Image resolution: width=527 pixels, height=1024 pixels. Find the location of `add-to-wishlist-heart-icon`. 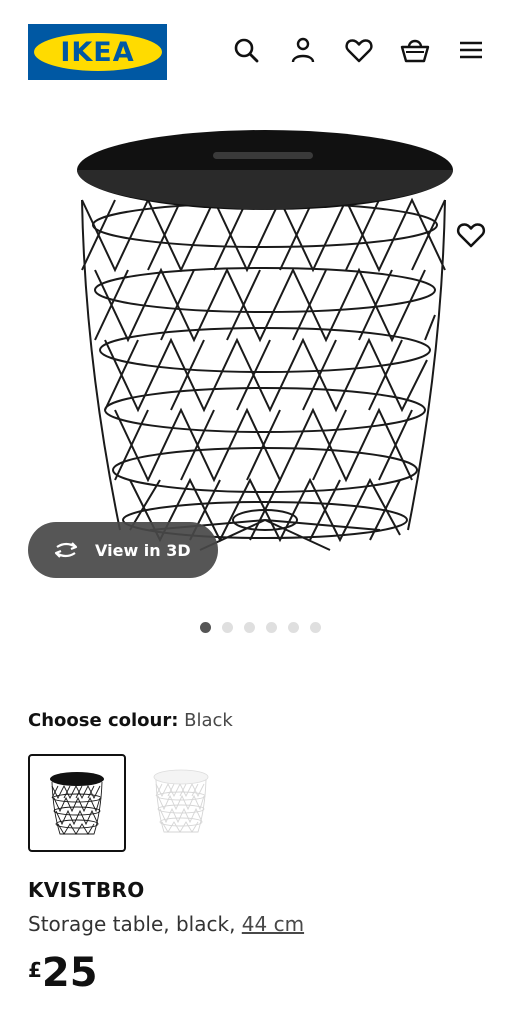

add-to-wishlist-heart-icon is located at coordinates (471, 235).